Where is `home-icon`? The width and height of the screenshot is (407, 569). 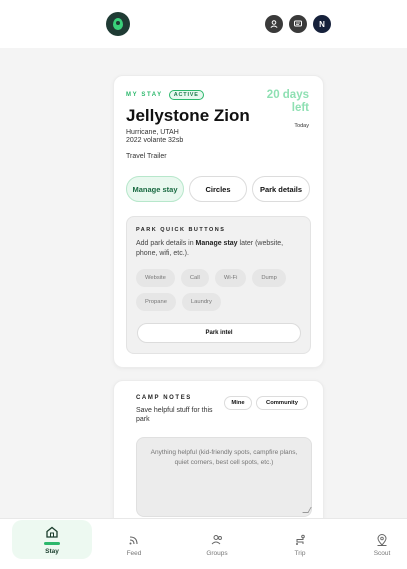
home-icon is located at coordinates (52, 532).